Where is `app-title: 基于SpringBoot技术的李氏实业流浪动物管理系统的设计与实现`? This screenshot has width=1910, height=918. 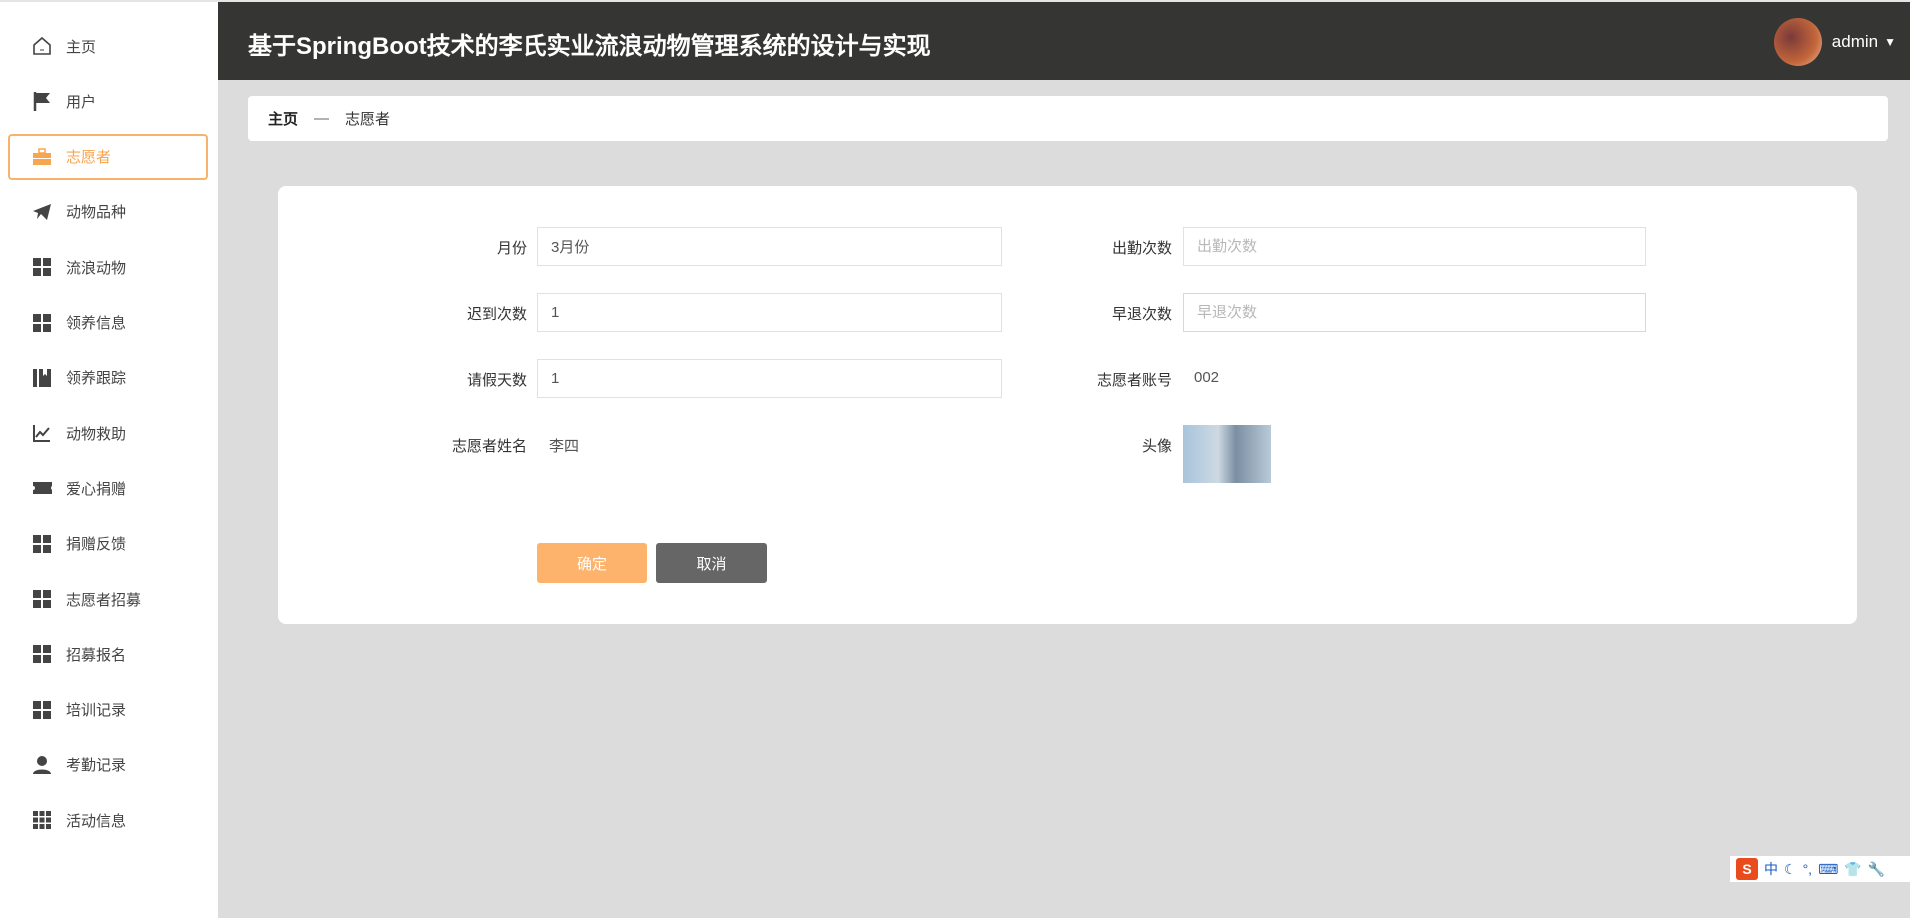 app-title: 基于SpringBoot技术的李氏实业流浪动物管理系统的设计与实现 is located at coordinates (589, 46).